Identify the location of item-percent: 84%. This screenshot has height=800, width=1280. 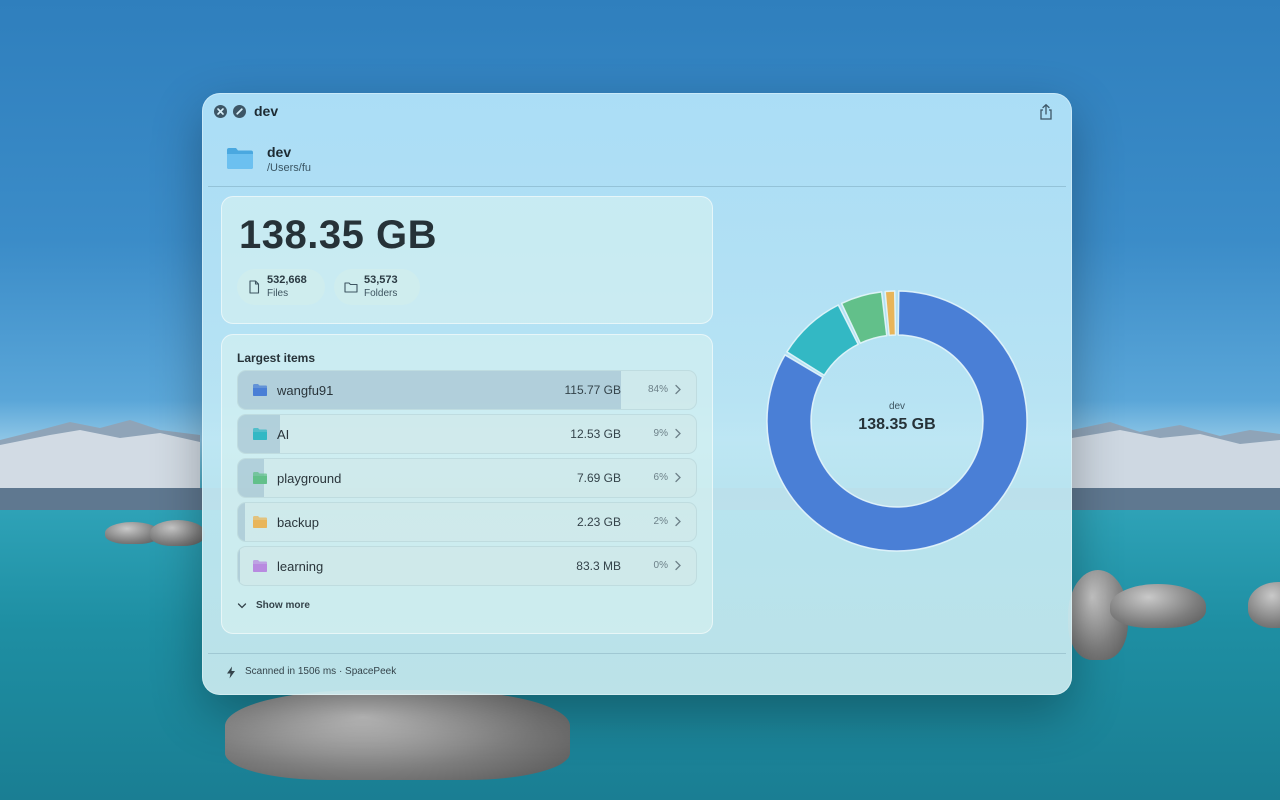
(657, 389).